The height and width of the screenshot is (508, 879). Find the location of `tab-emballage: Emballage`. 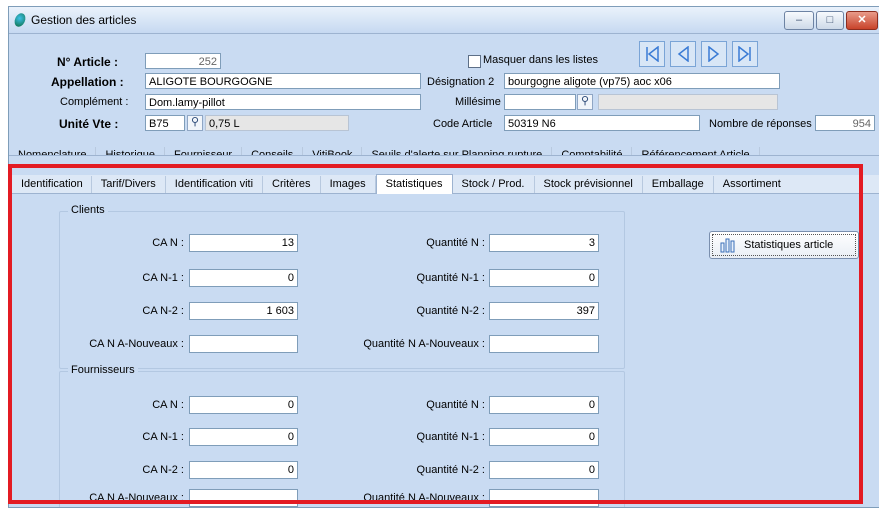

tab-emballage: Emballage is located at coordinates (678, 184).